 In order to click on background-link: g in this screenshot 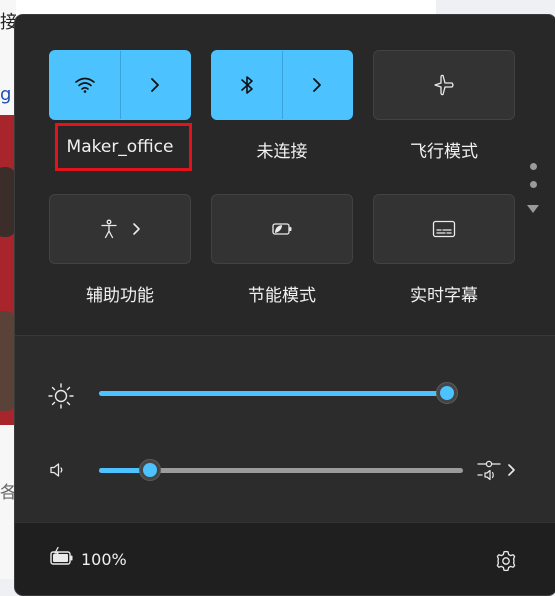, I will do `click(5, 94)`.